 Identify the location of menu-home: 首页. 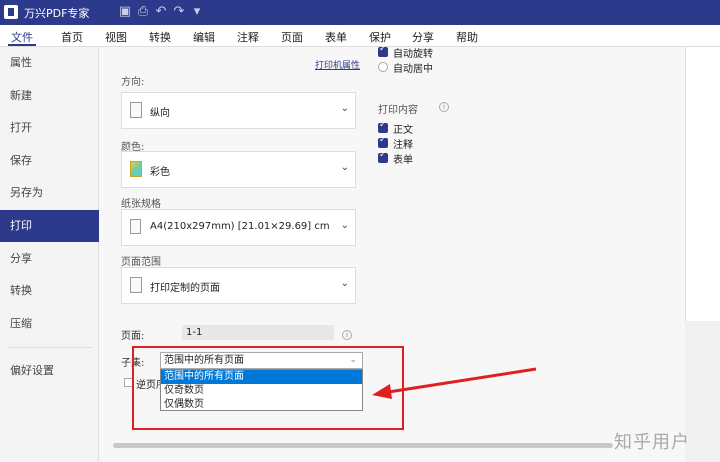
(72, 37).